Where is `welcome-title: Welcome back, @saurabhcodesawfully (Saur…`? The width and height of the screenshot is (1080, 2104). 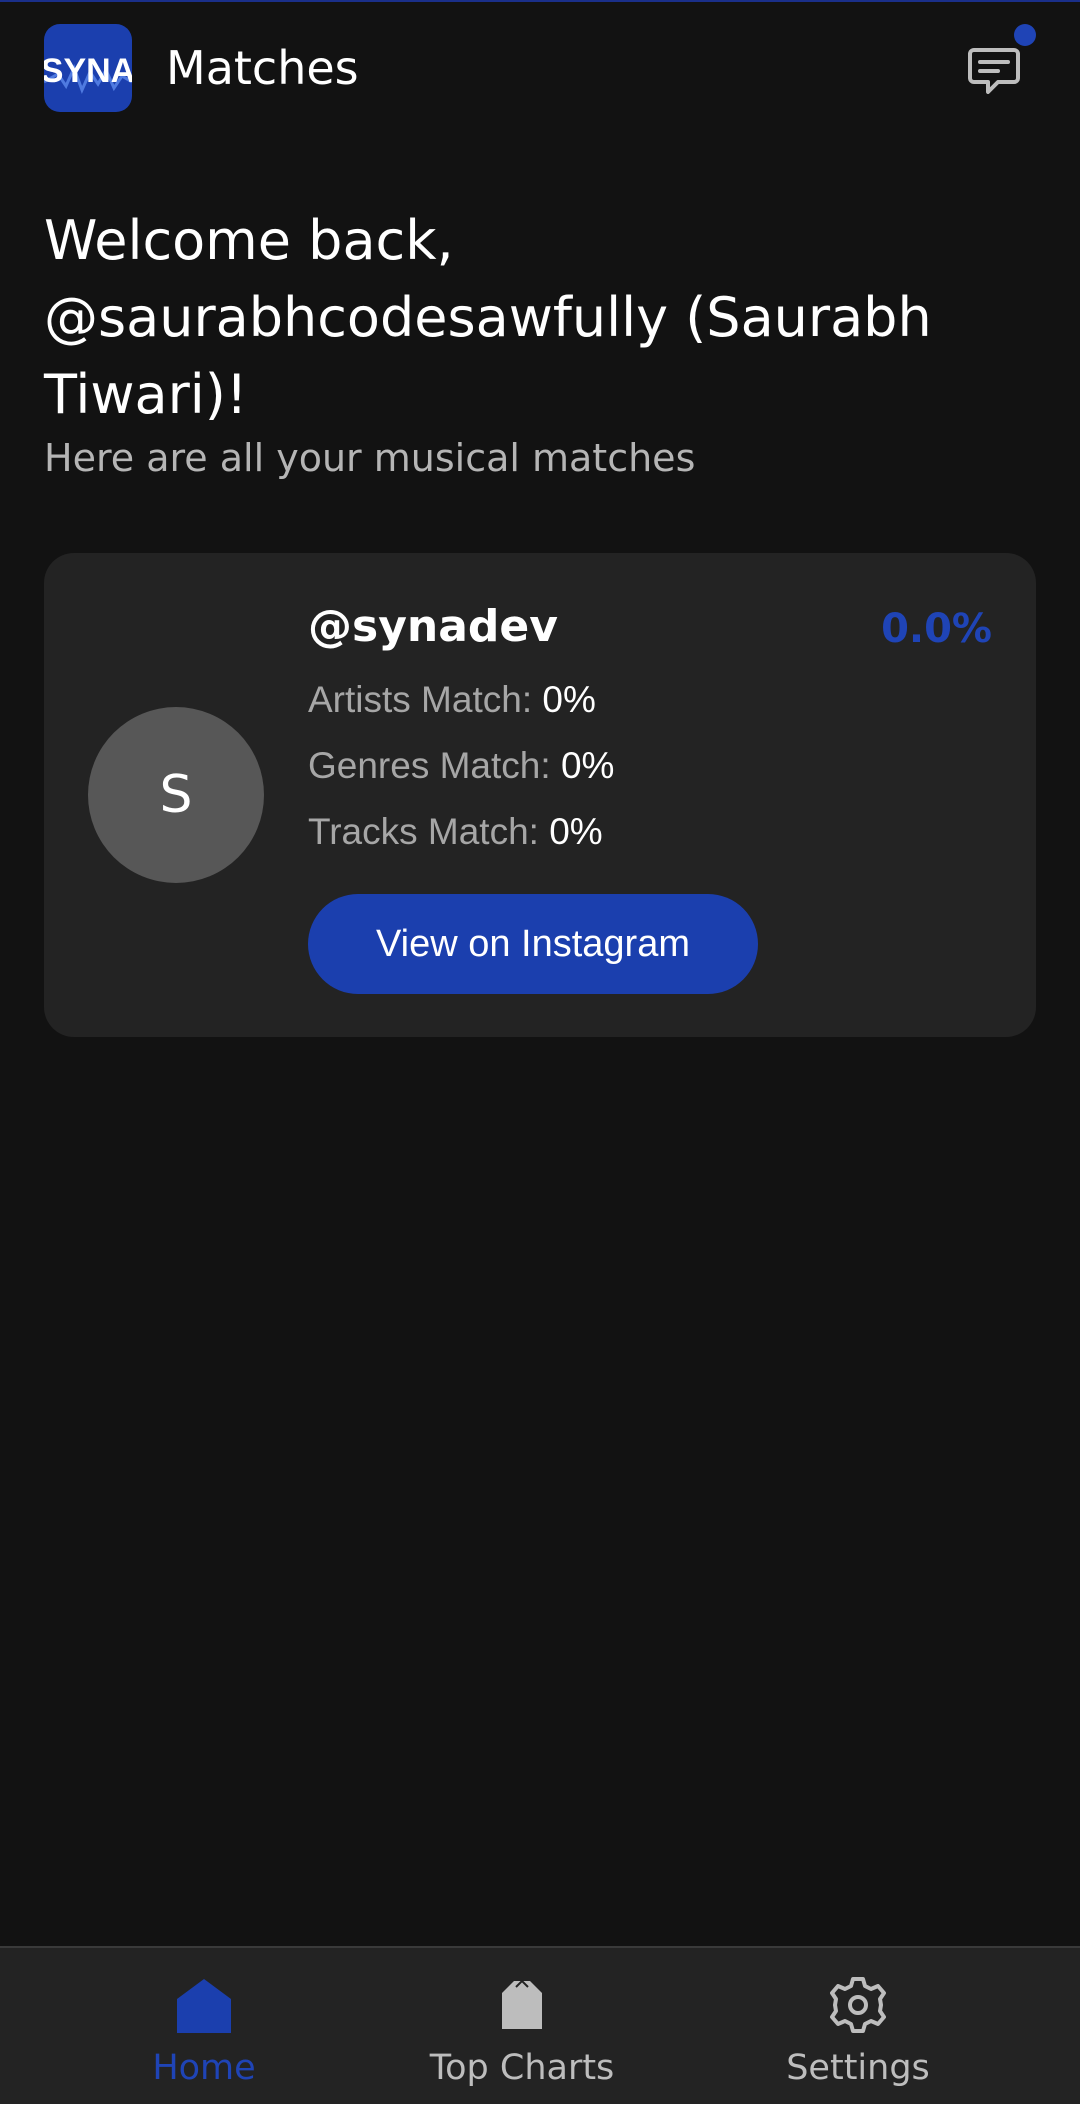
welcome-title: Welcome back, @saurabhcodesawfully (Saur… is located at coordinates (488, 317).